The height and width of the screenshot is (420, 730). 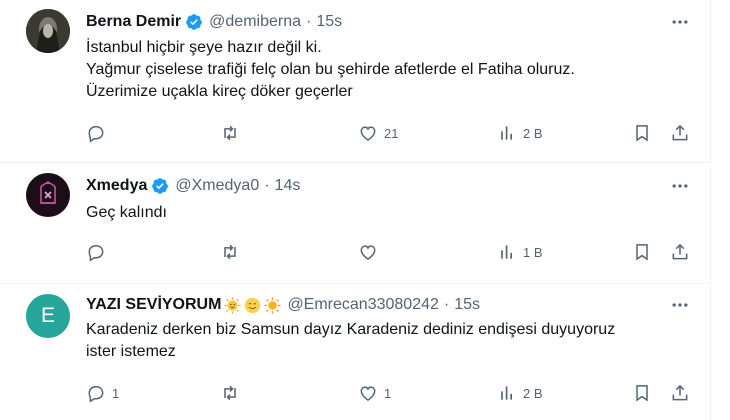 I want to click on like-count: 21, so click(x=391, y=133).